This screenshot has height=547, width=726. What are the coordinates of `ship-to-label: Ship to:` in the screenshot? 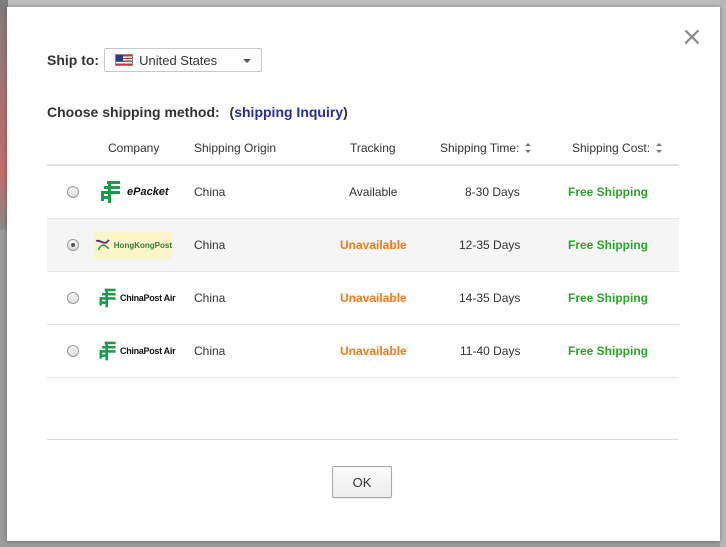 It's located at (73, 60).